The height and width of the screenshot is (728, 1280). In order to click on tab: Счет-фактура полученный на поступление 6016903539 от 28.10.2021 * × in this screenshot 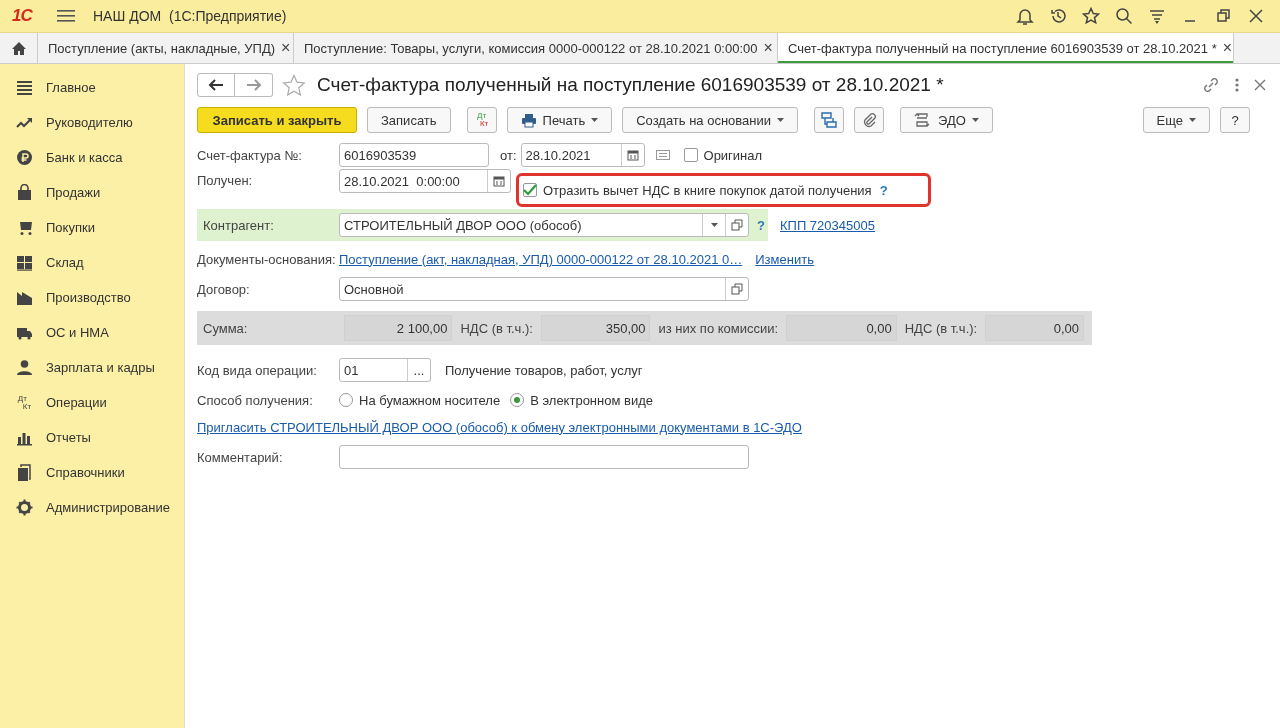, I will do `click(1006, 48)`.